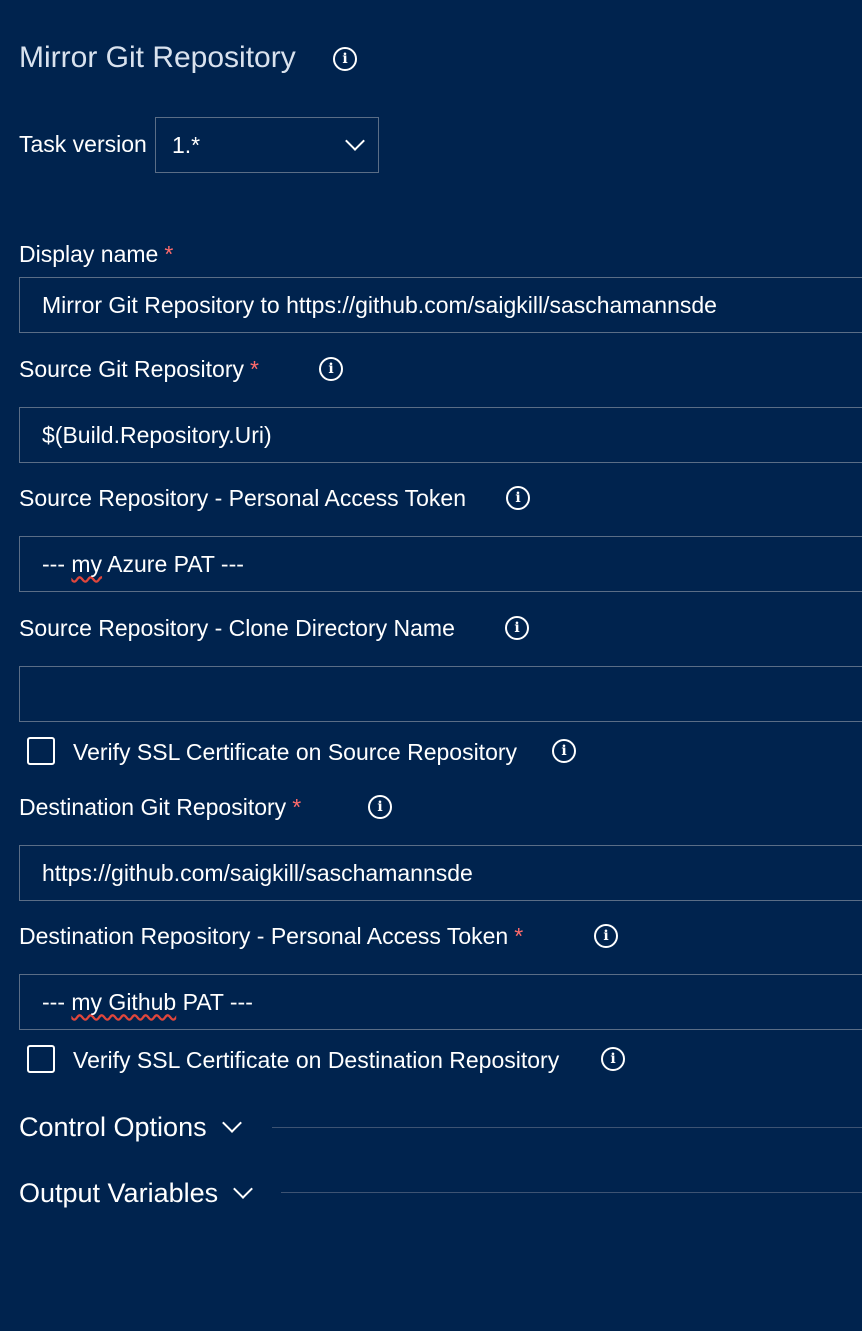  Describe the element at coordinates (440, 564) in the screenshot. I see `source-pat-input: --- my Azure PAT ---` at that location.